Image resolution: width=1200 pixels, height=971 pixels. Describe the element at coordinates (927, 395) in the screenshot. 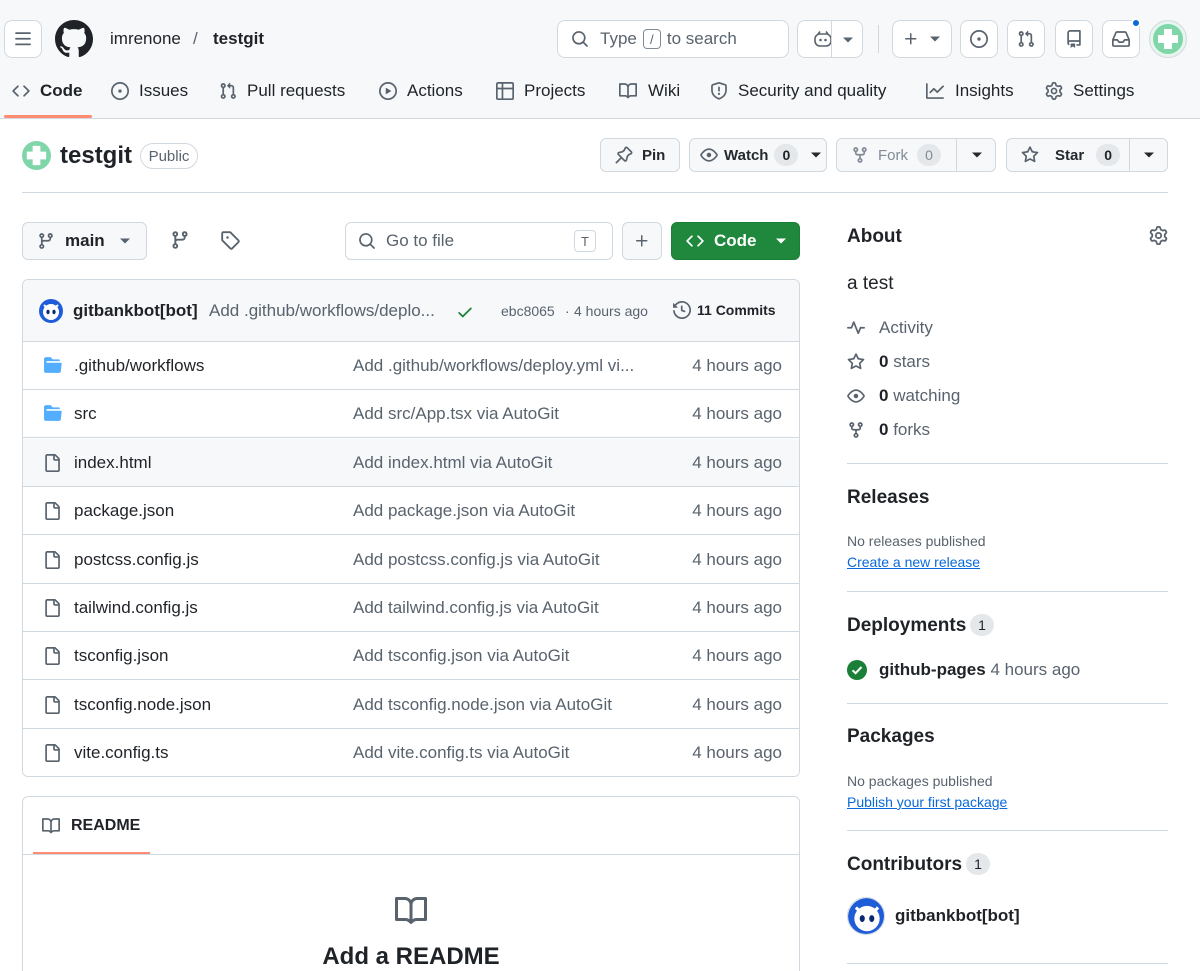

I see `watching-label: watching` at that location.